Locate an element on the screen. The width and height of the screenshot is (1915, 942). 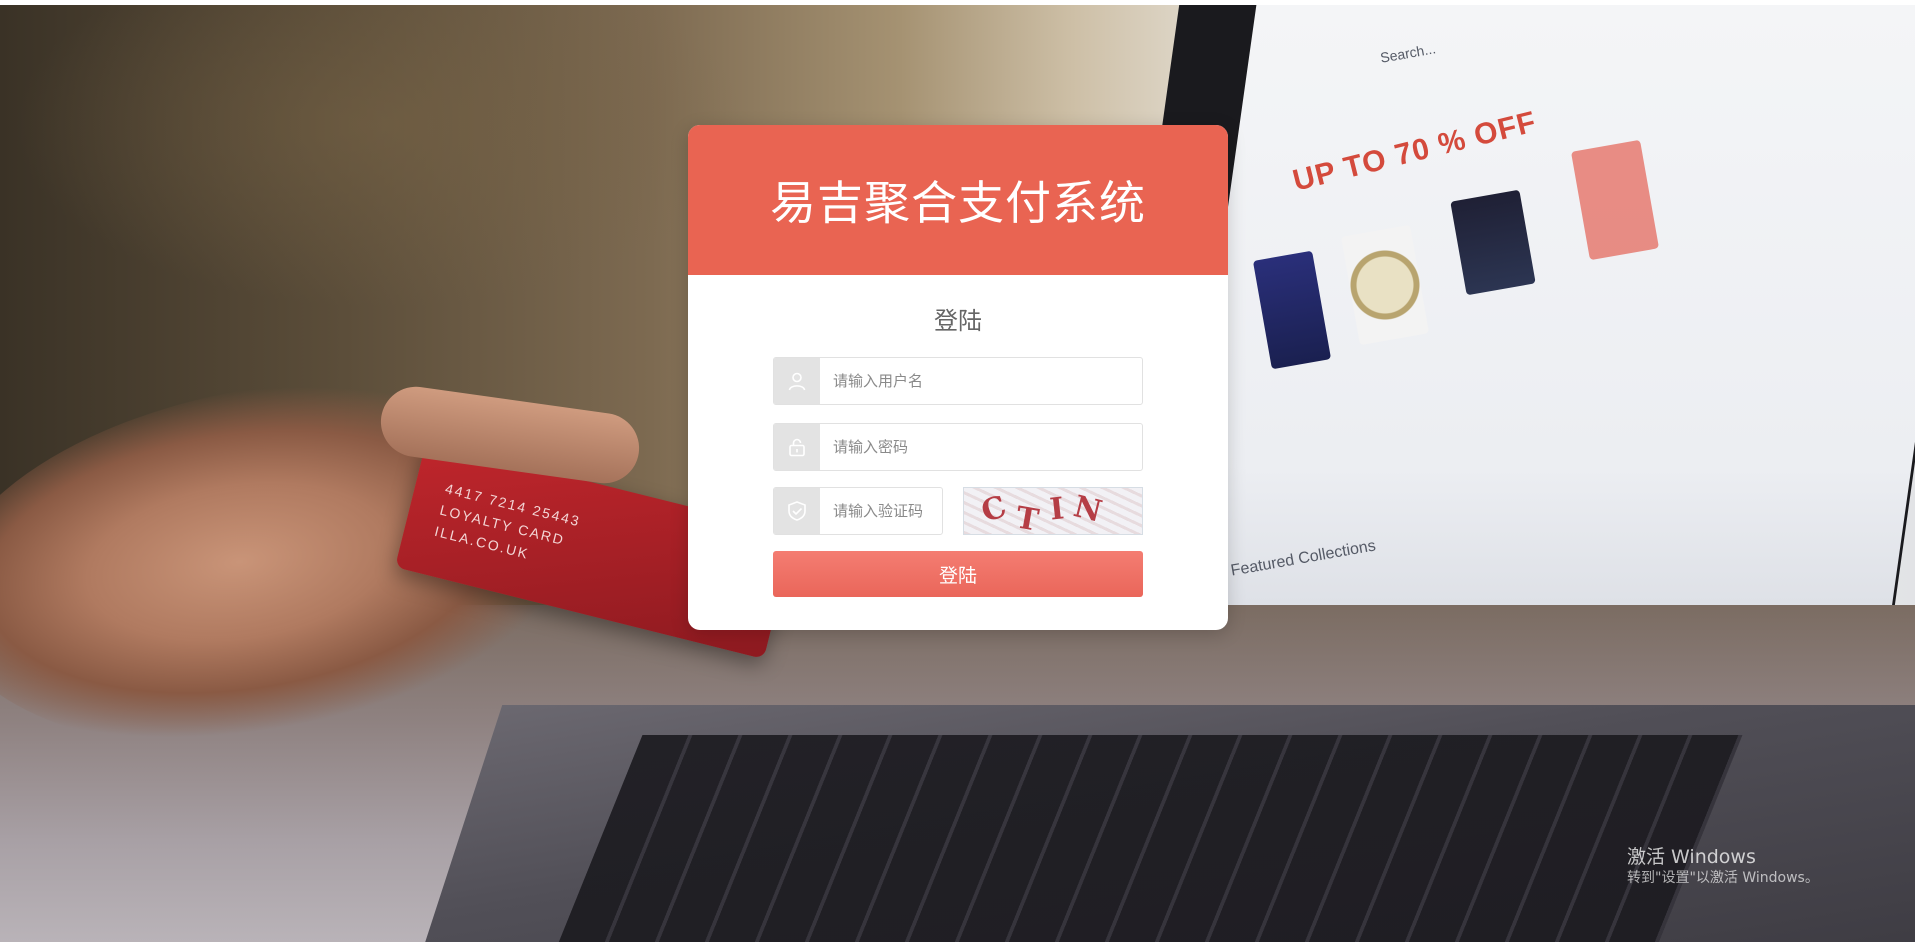
captcha-char: I is located at coordinates (1057, 509).